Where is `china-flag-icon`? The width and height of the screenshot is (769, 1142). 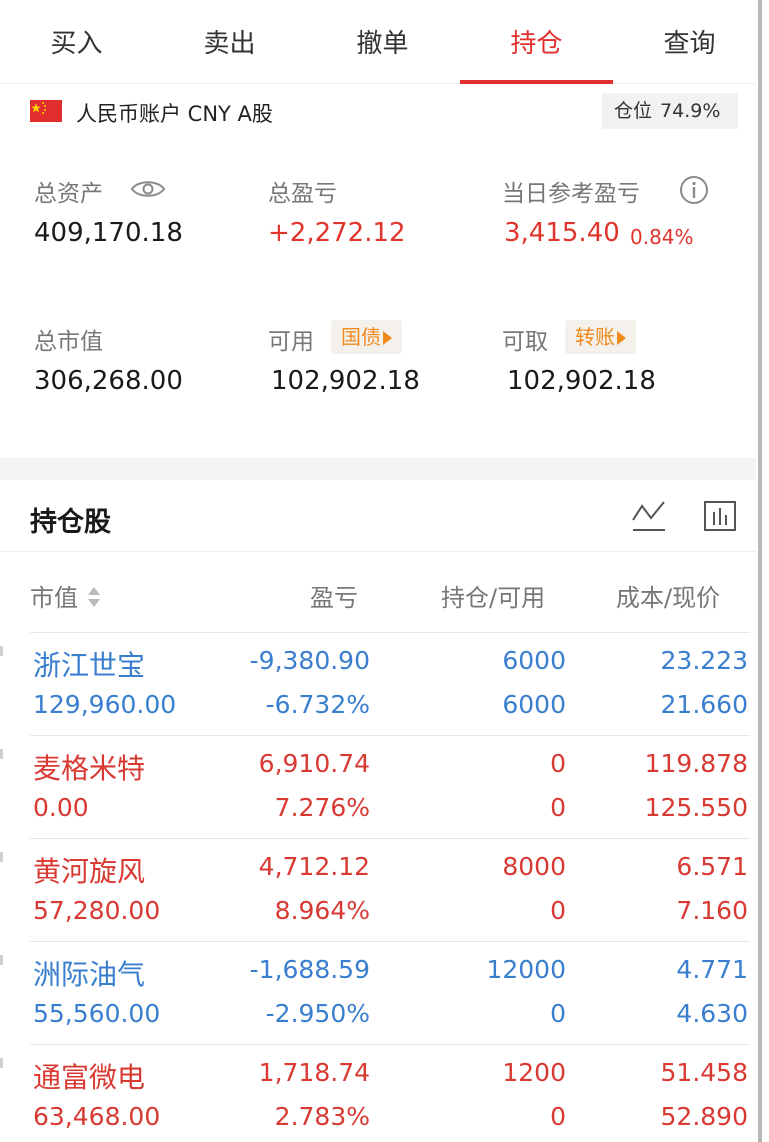
china-flag-icon is located at coordinates (46, 111).